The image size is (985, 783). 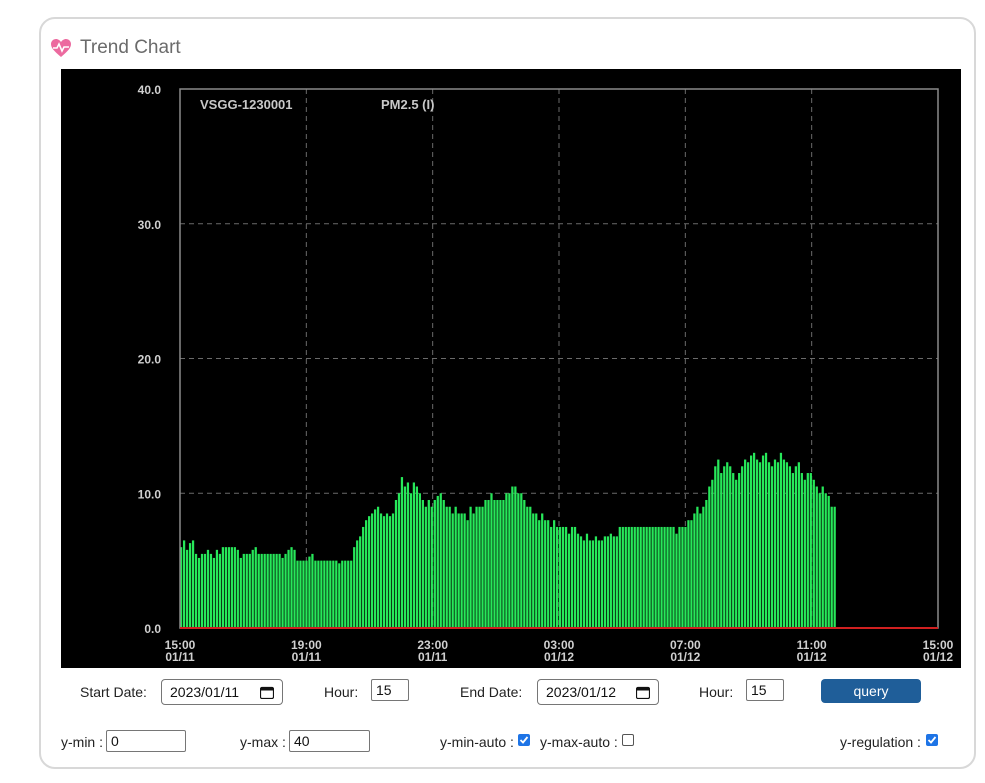 What do you see at coordinates (390, 690) in the screenshot?
I see `start-hour-input` at bounding box center [390, 690].